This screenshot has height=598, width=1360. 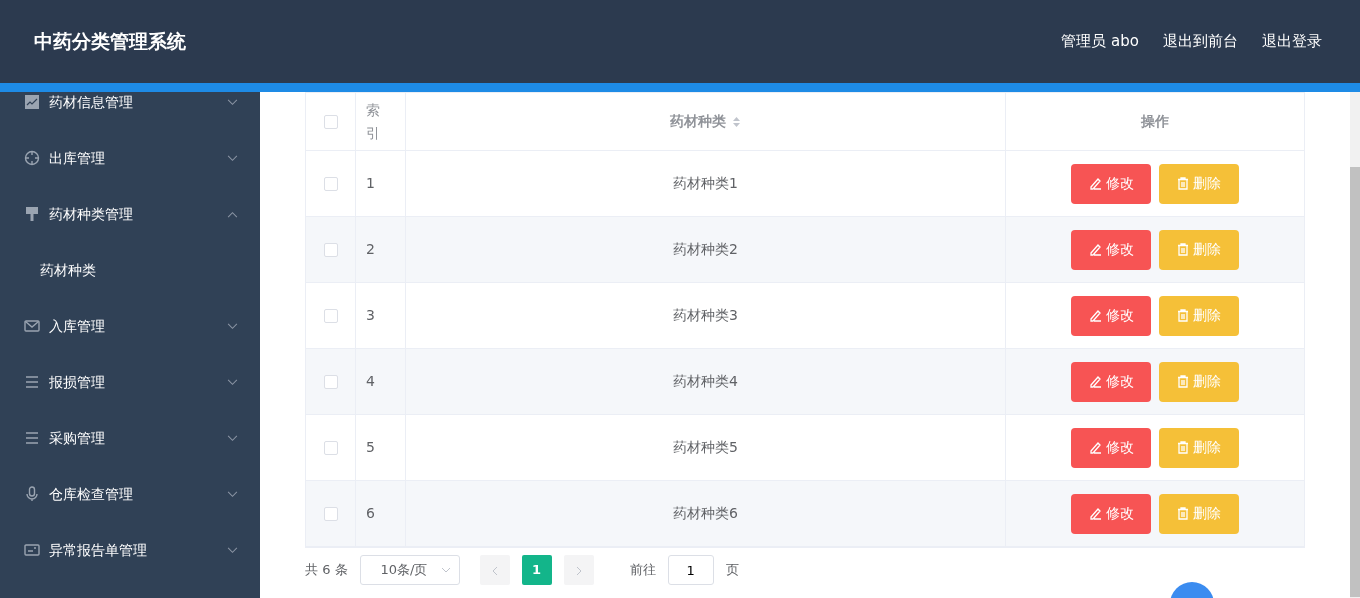 What do you see at coordinates (77, 158) in the screenshot?
I see `menu-label: 出库管理` at bounding box center [77, 158].